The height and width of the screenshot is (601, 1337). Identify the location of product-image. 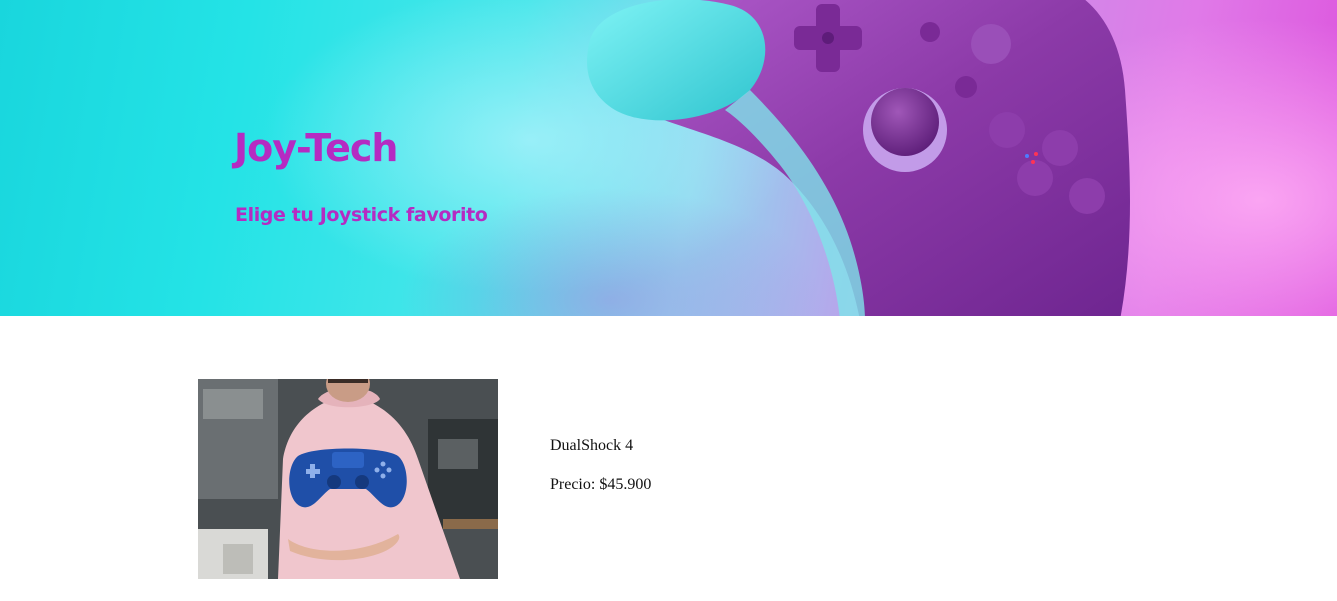
(348, 479).